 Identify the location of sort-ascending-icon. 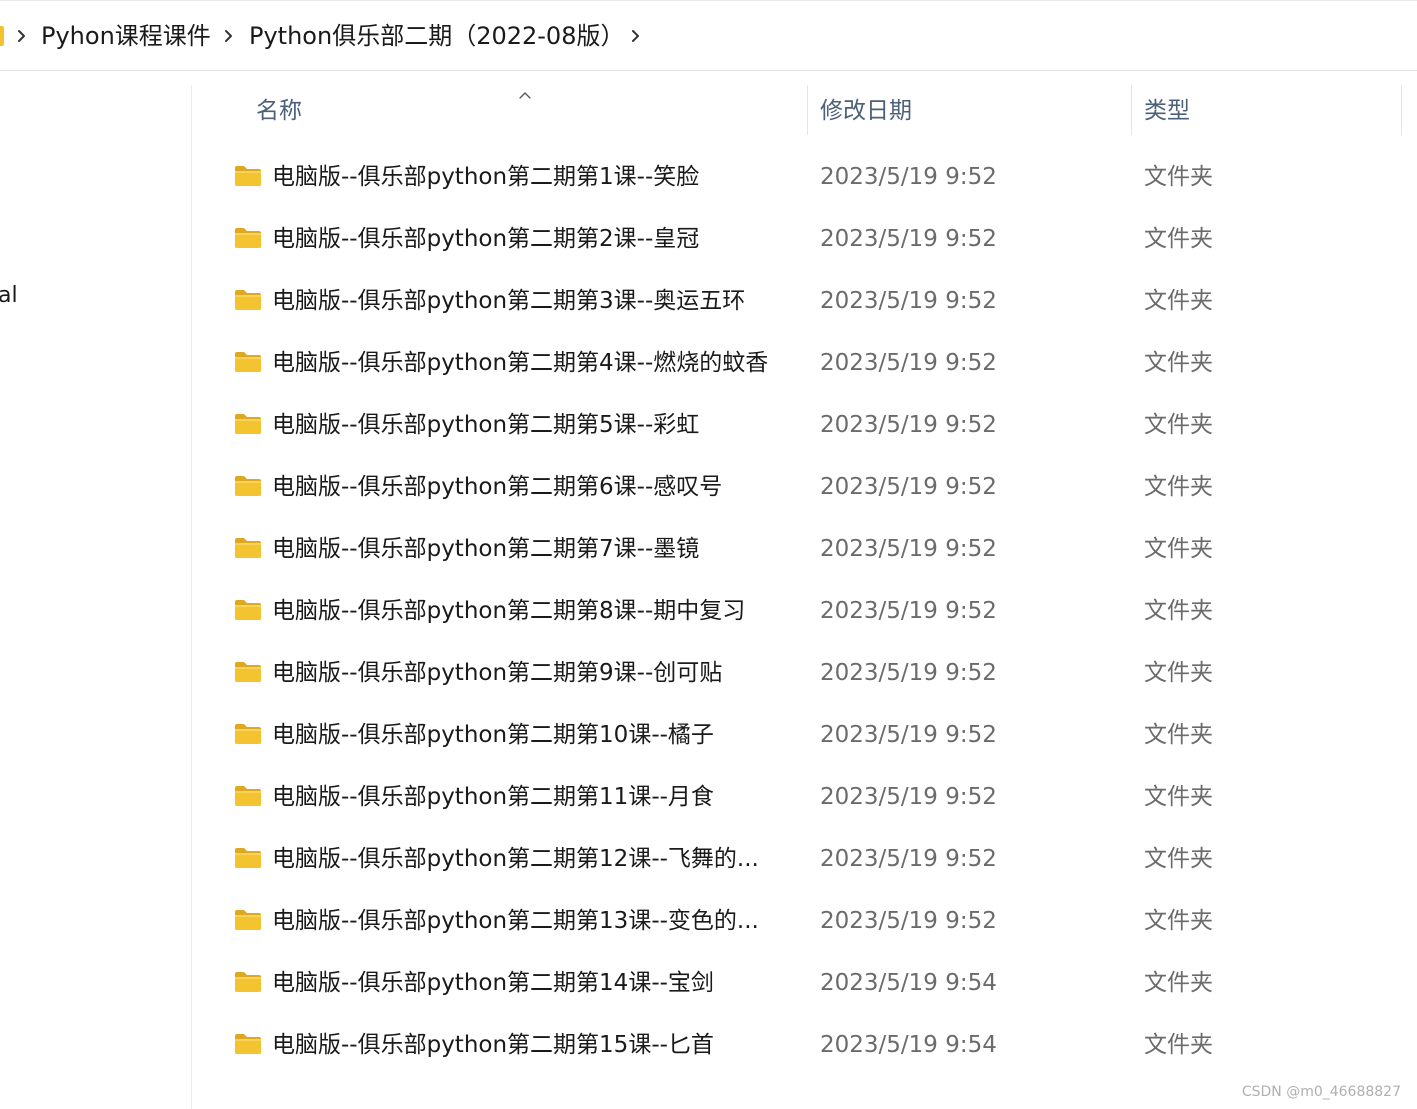
(525, 92).